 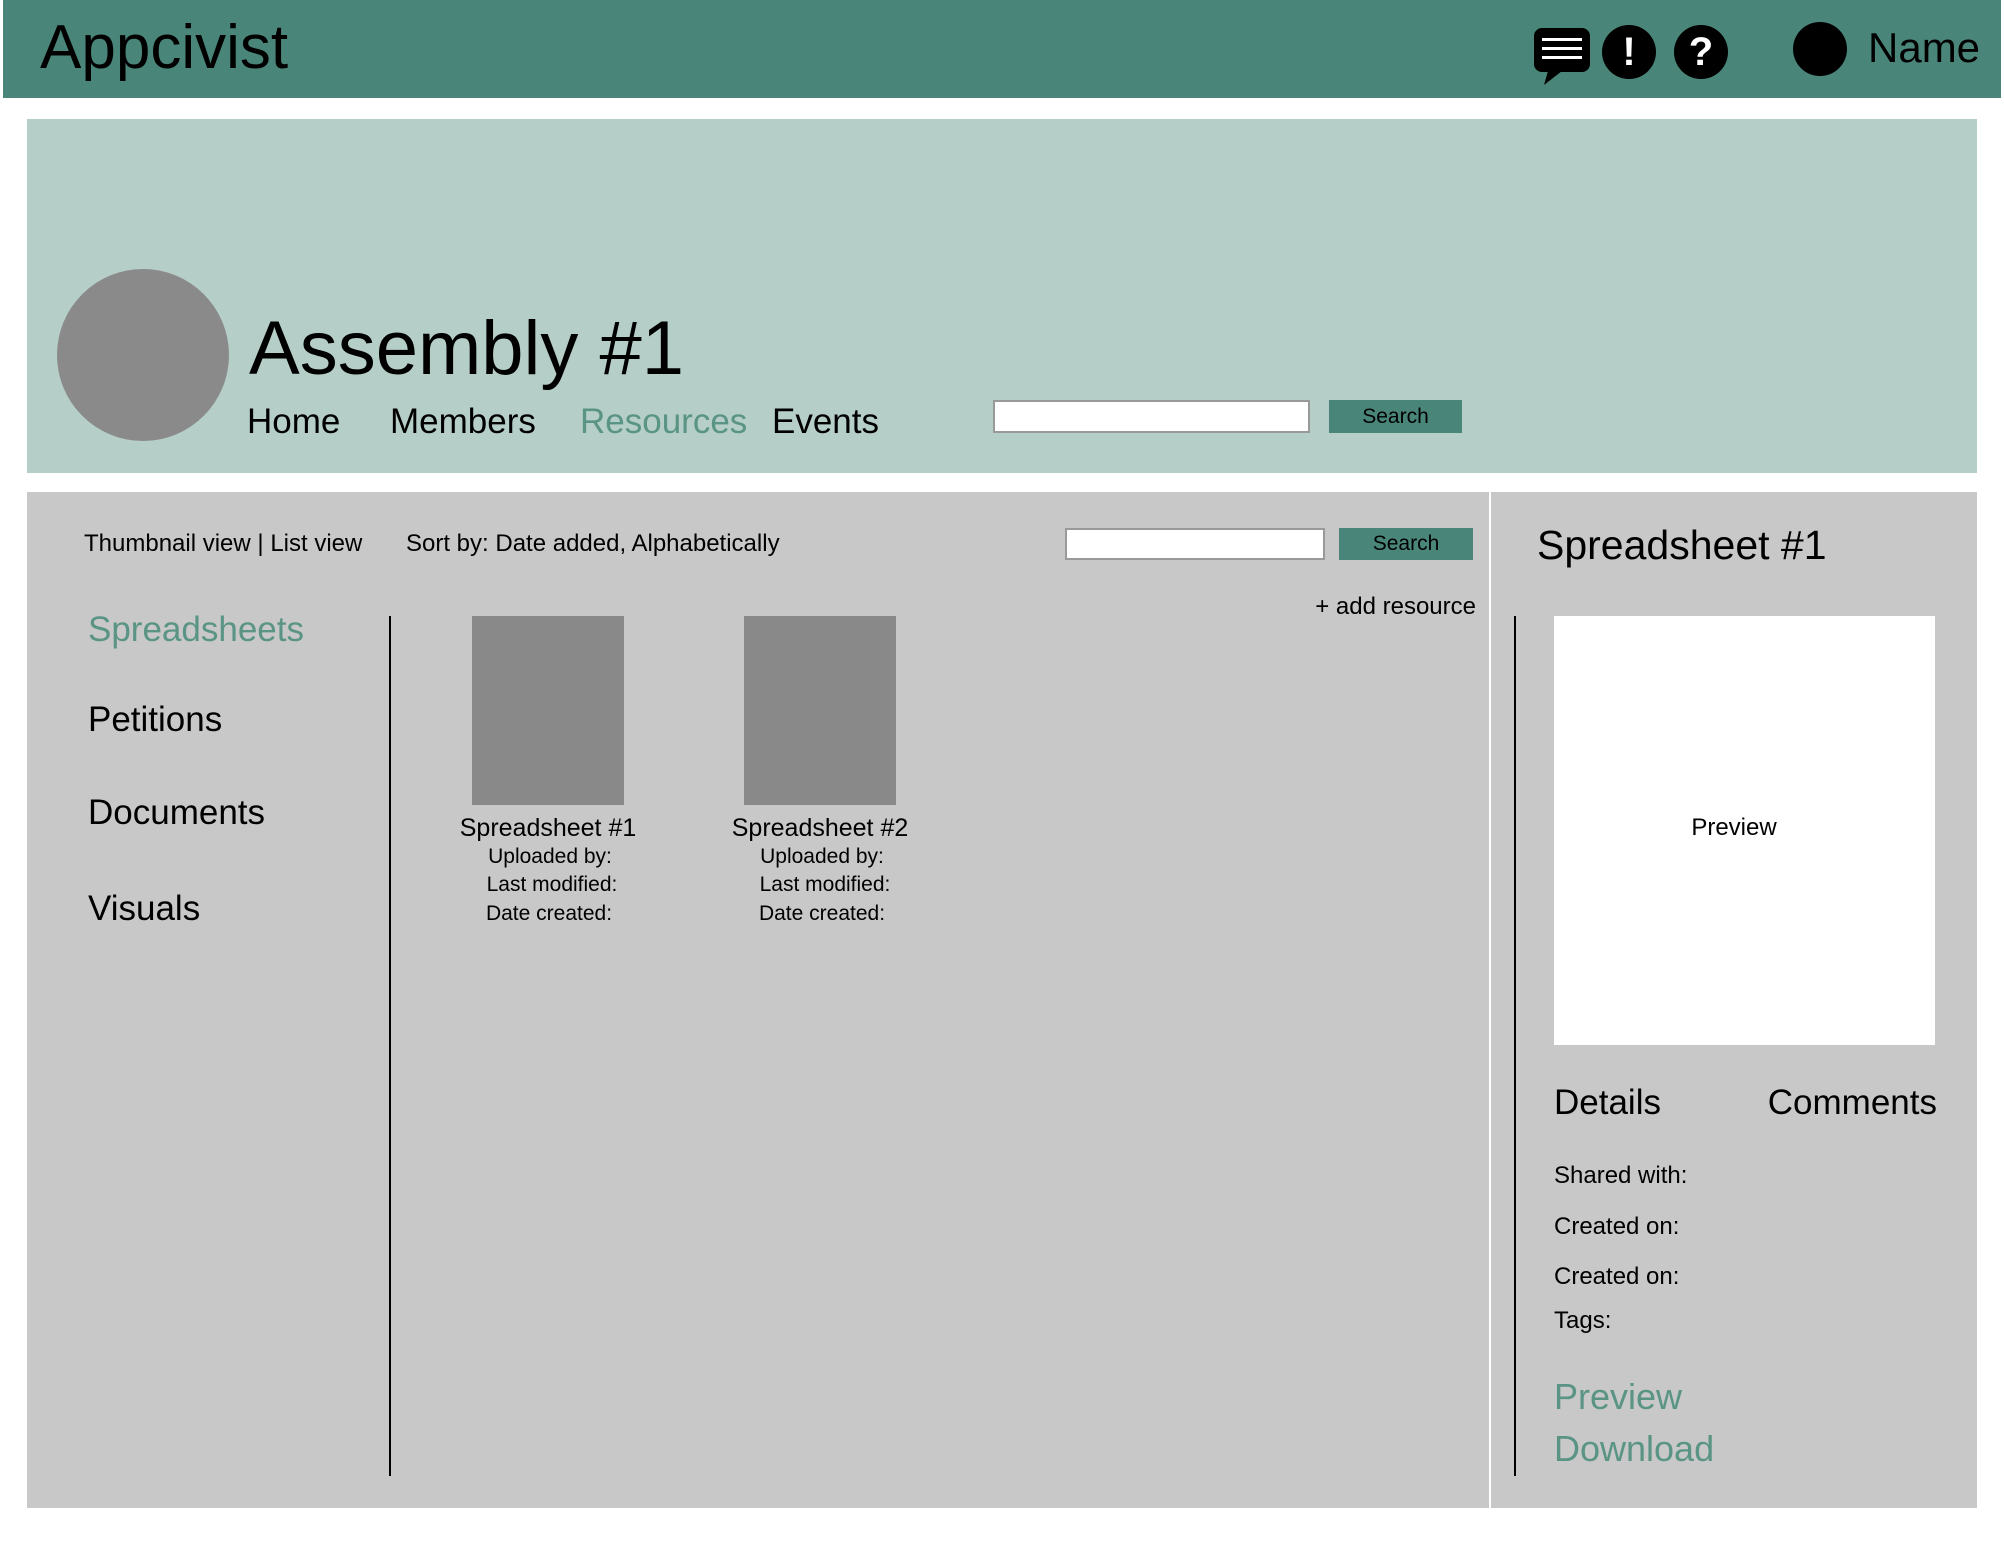 What do you see at coordinates (293, 422) in the screenshot?
I see `nav-home: Home` at bounding box center [293, 422].